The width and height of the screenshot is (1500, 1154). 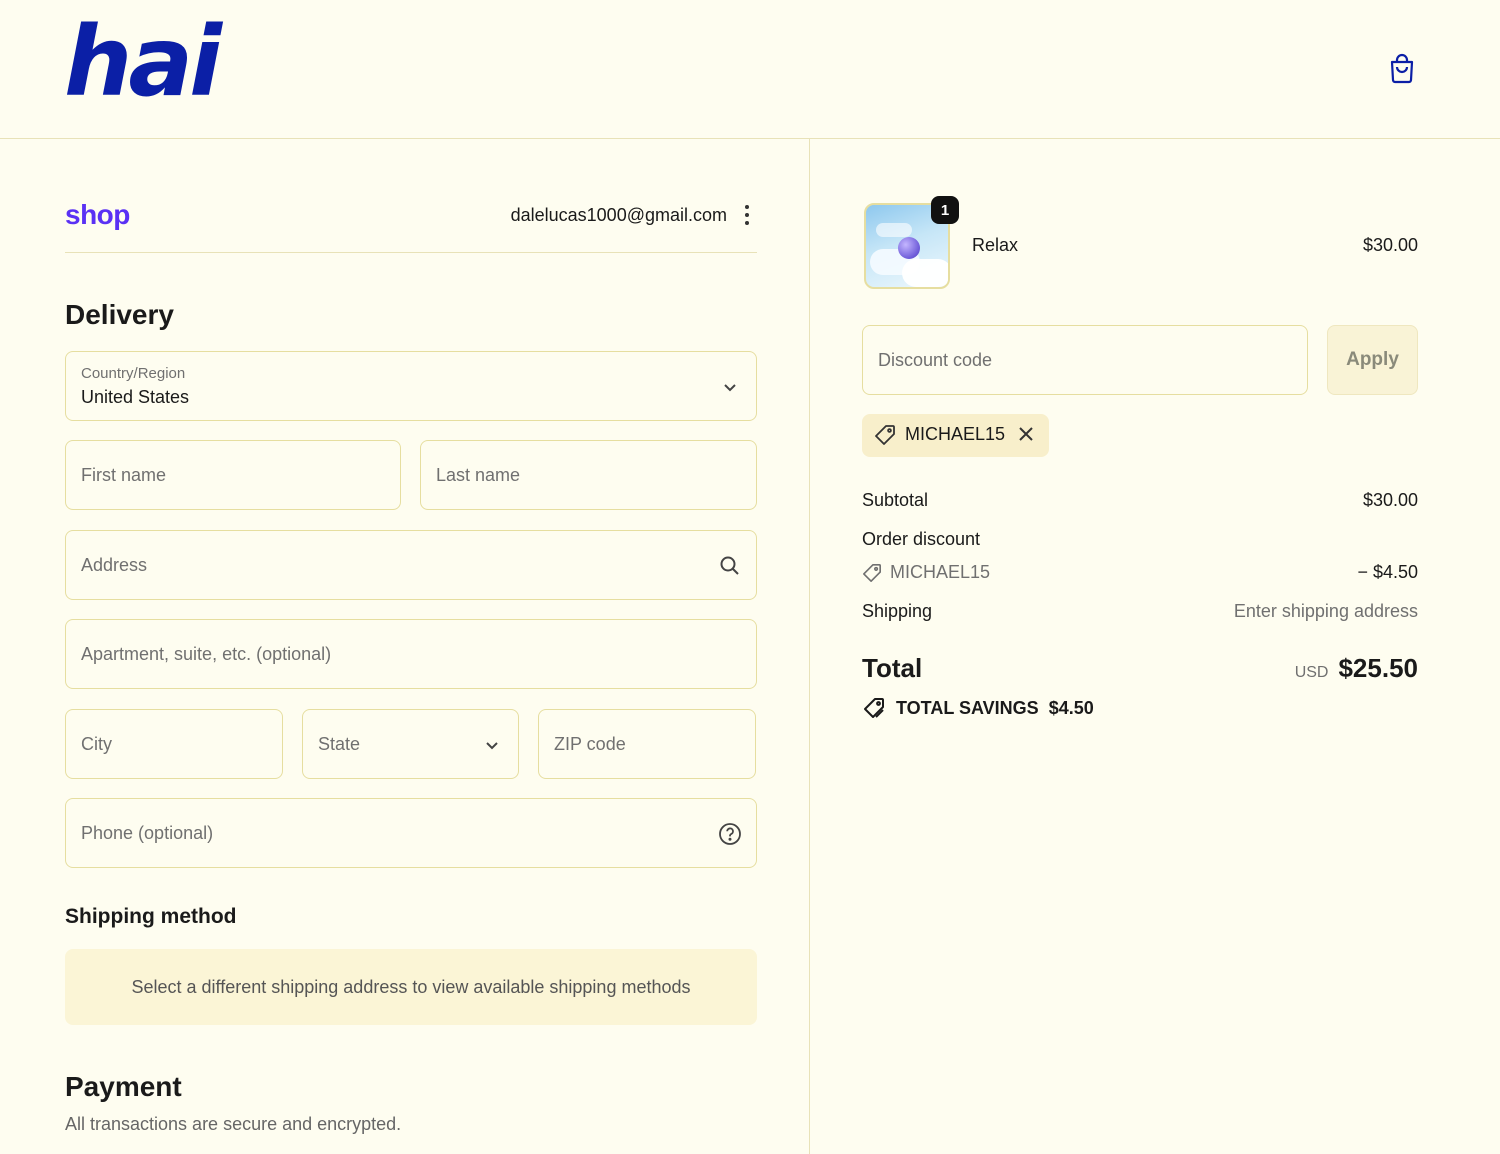 I want to click on zip-field: ZIP code, so click(x=647, y=744).